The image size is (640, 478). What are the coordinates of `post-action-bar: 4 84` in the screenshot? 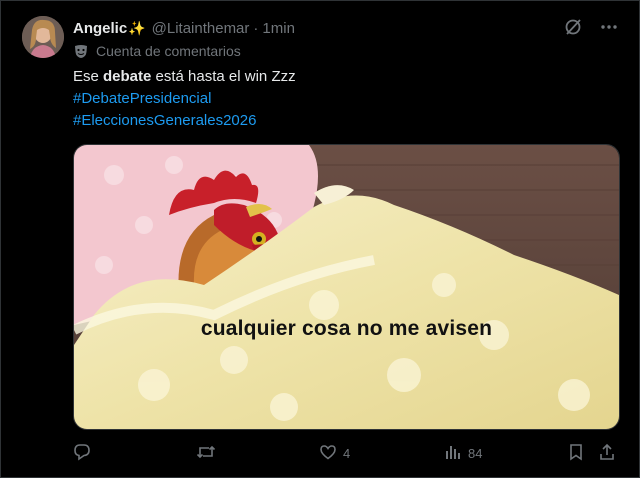 It's located at (345, 454).